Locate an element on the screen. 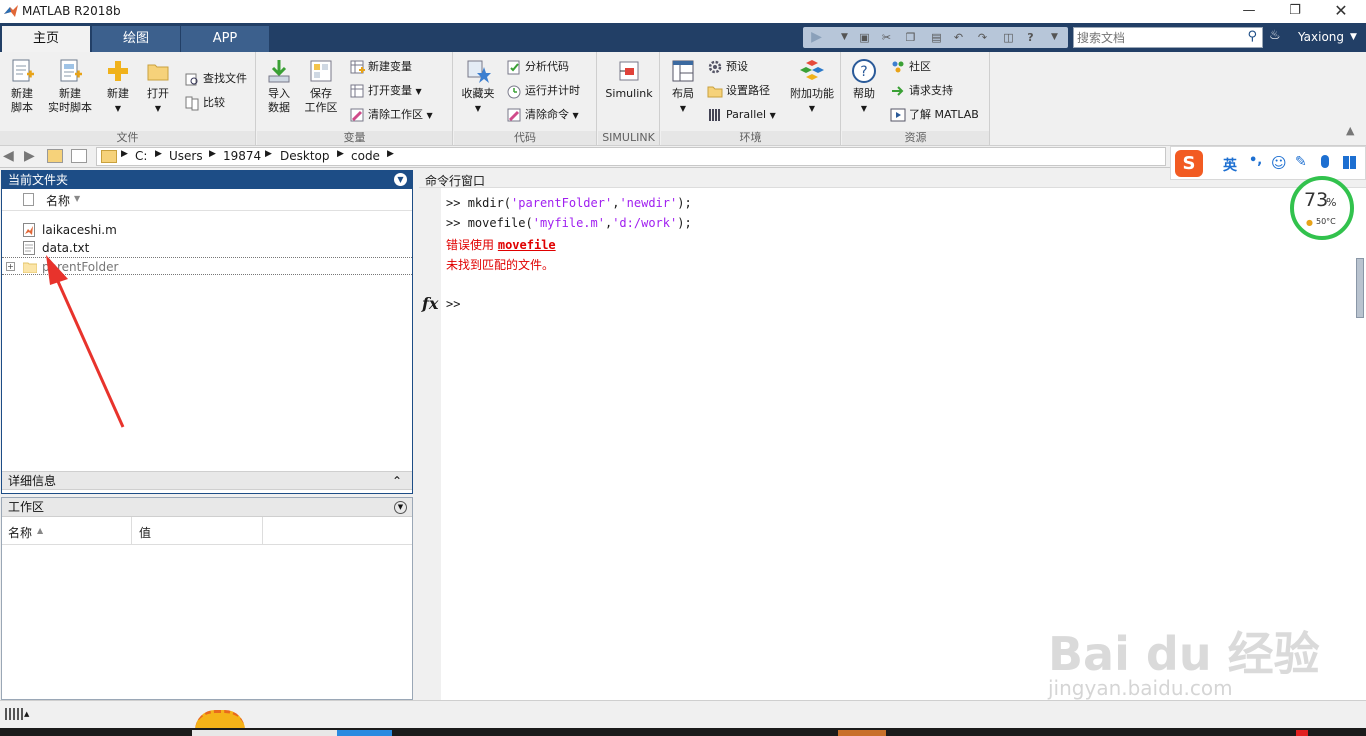 This screenshot has width=1366, height=736. expand-icon: + is located at coordinates (10, 266).